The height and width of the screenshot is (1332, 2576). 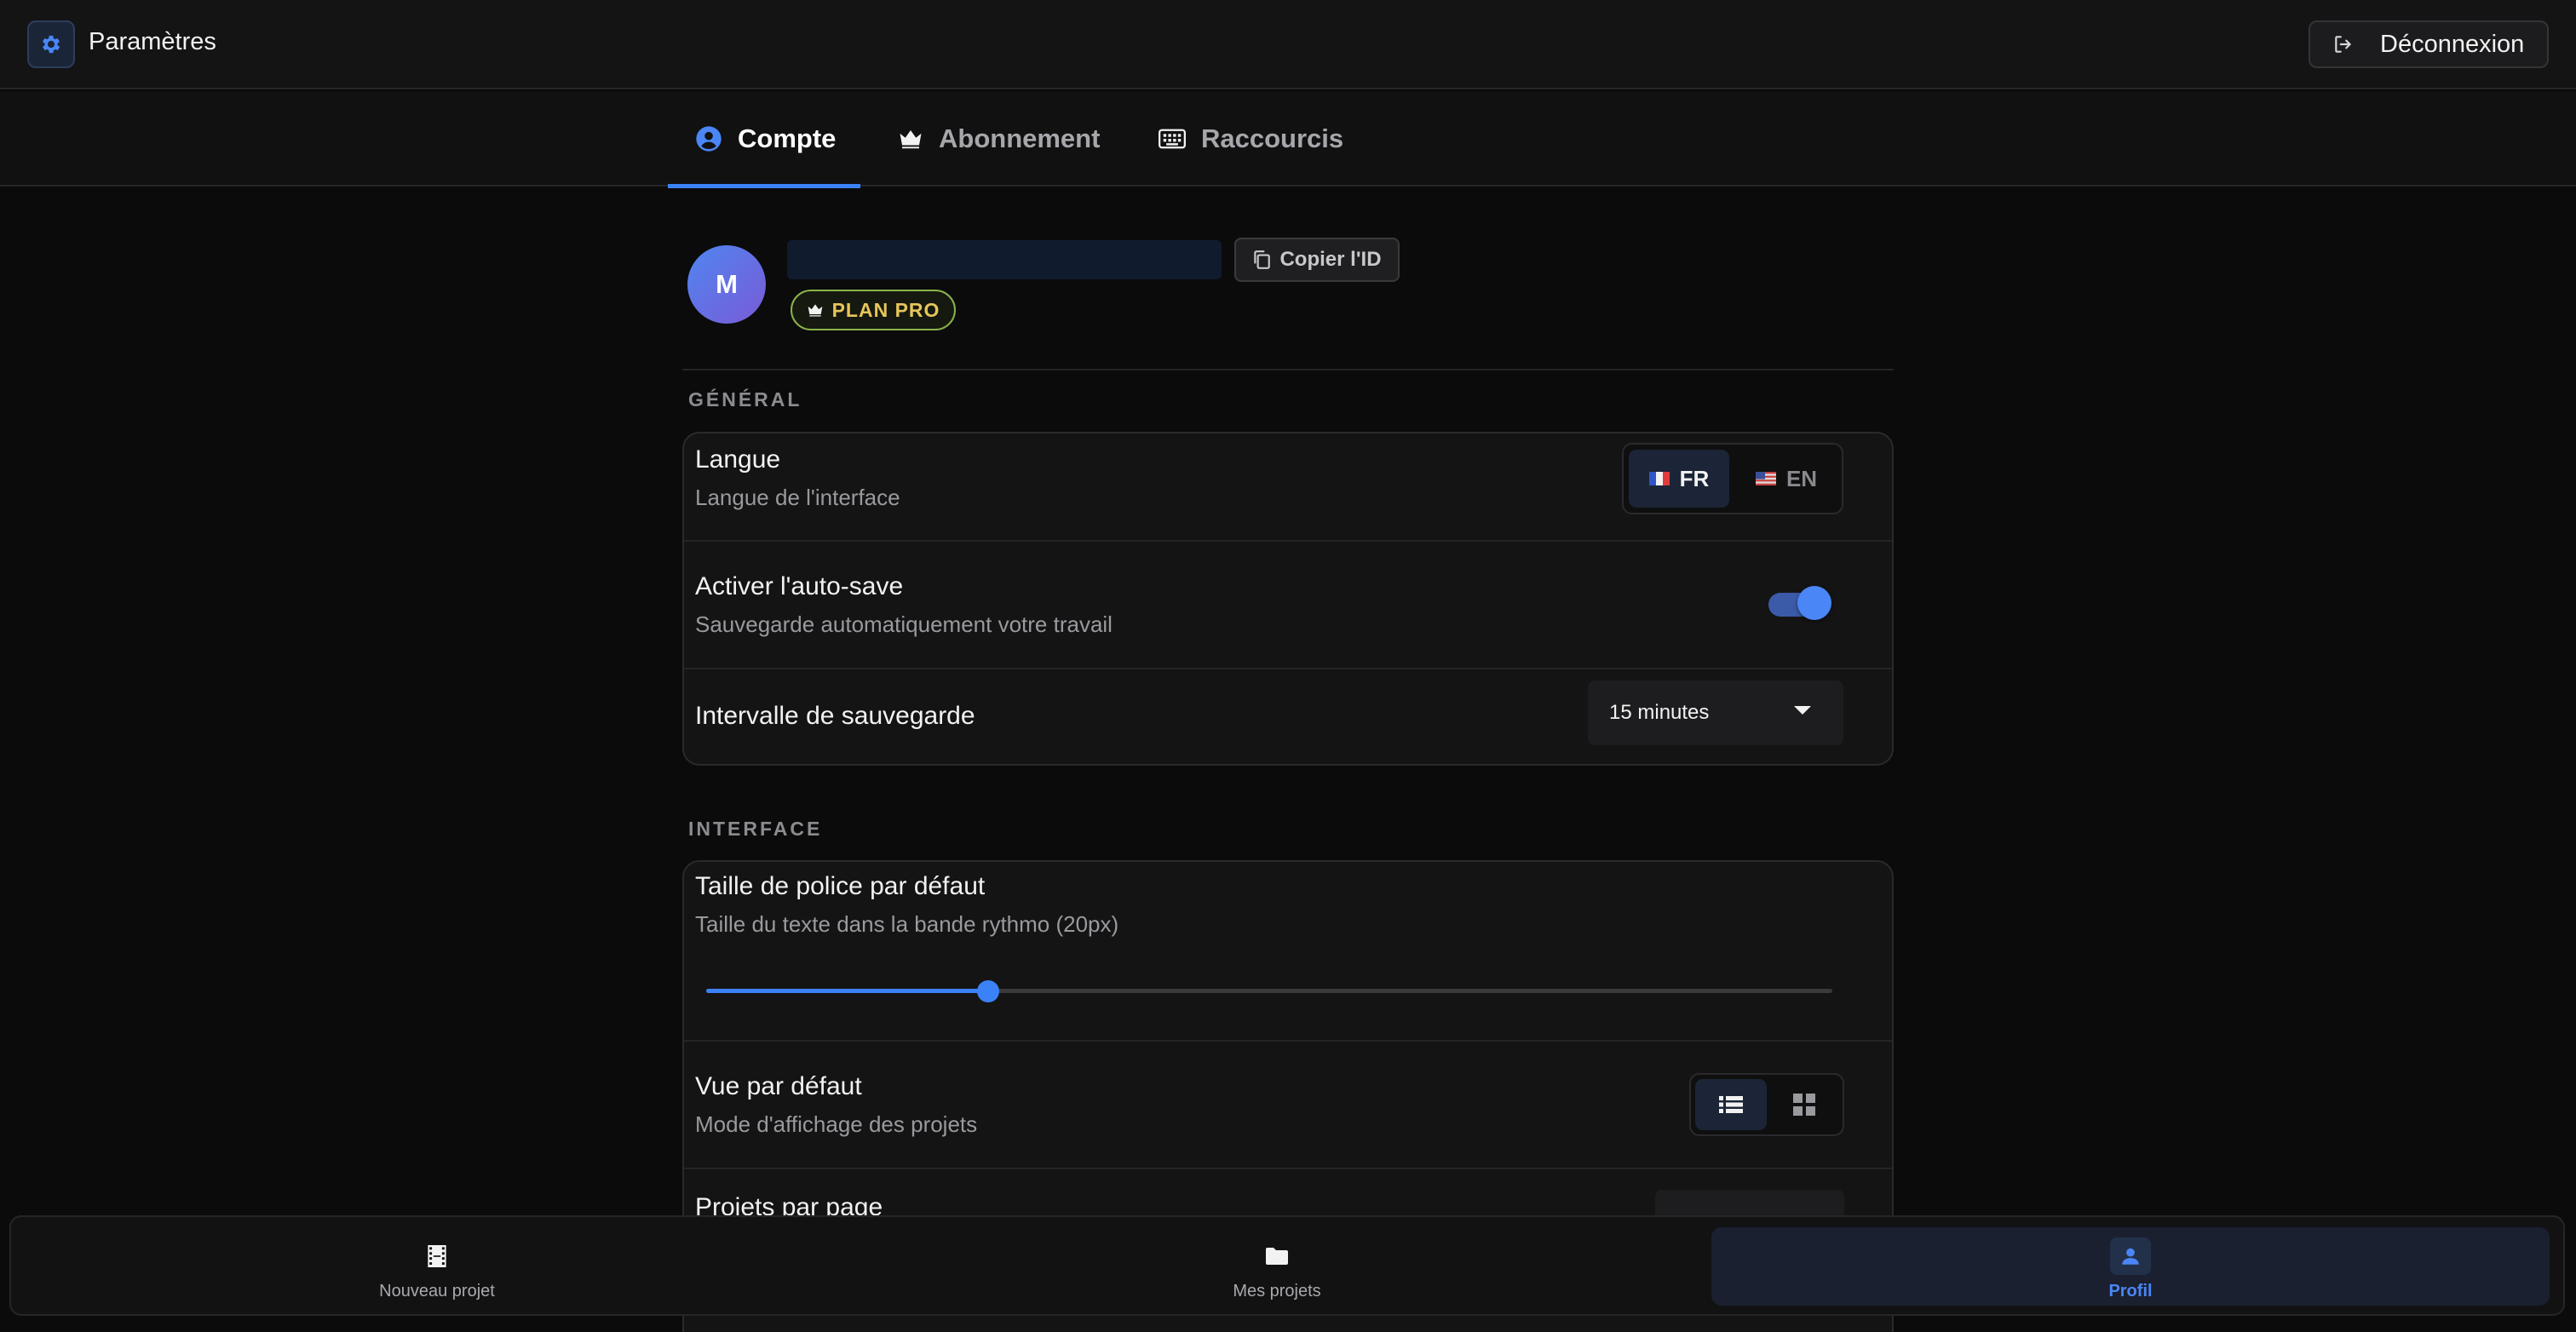 What do you see at coordinates (1262, 260) in the screenshot?
I see `copy-icon` at bounding box center [1262, 260].